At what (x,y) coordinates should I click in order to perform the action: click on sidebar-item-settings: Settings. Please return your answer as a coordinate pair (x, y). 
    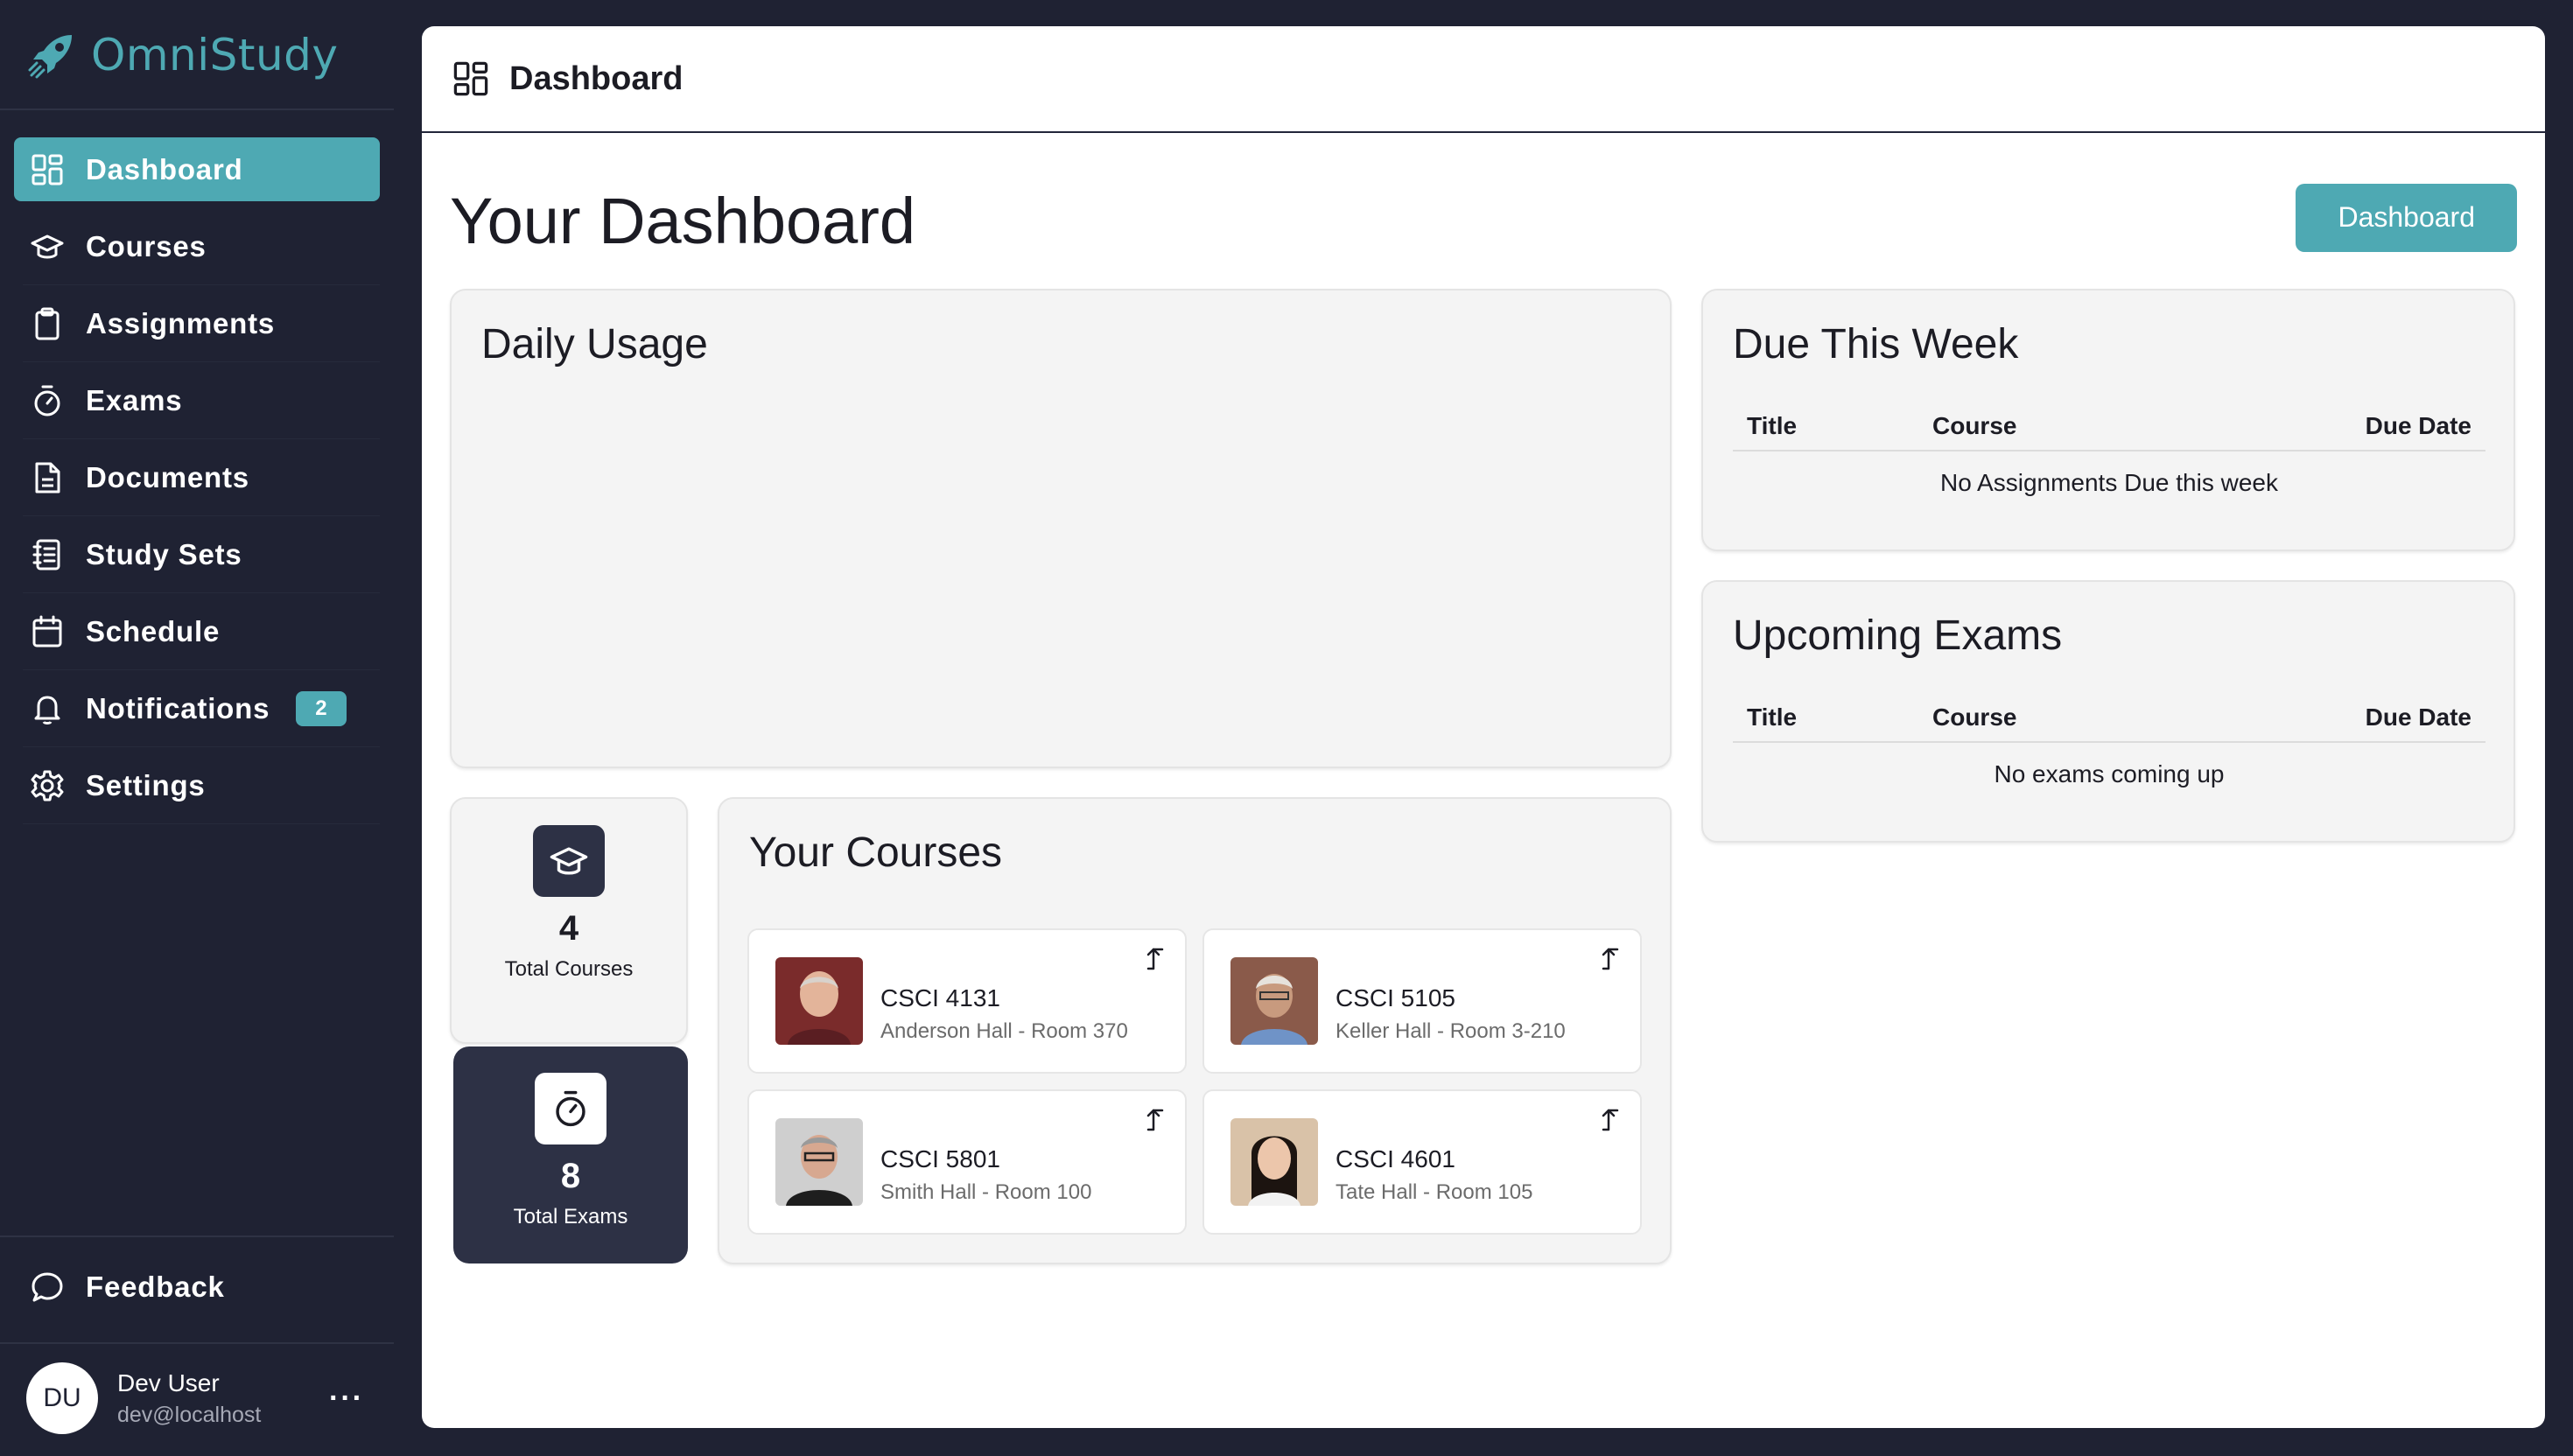
    Looking at the image, I should click on (197, 788).